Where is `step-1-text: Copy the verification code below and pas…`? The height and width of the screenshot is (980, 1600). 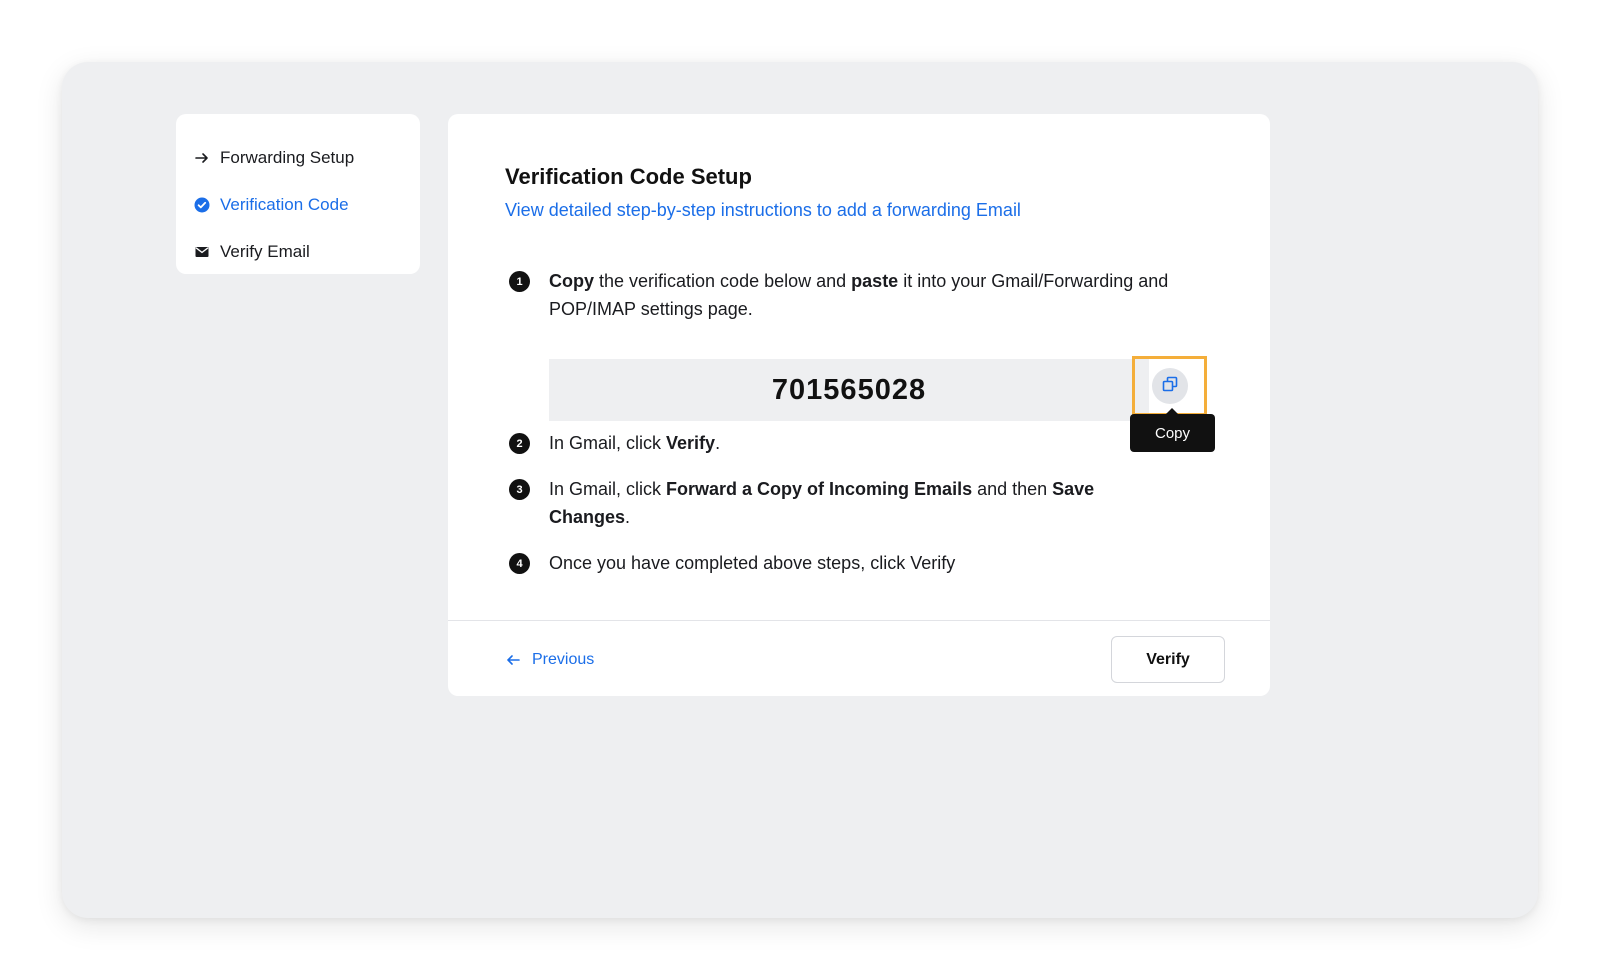 step-1-text: Copy the verification code below and pas… is located at coordinates (859, 295).